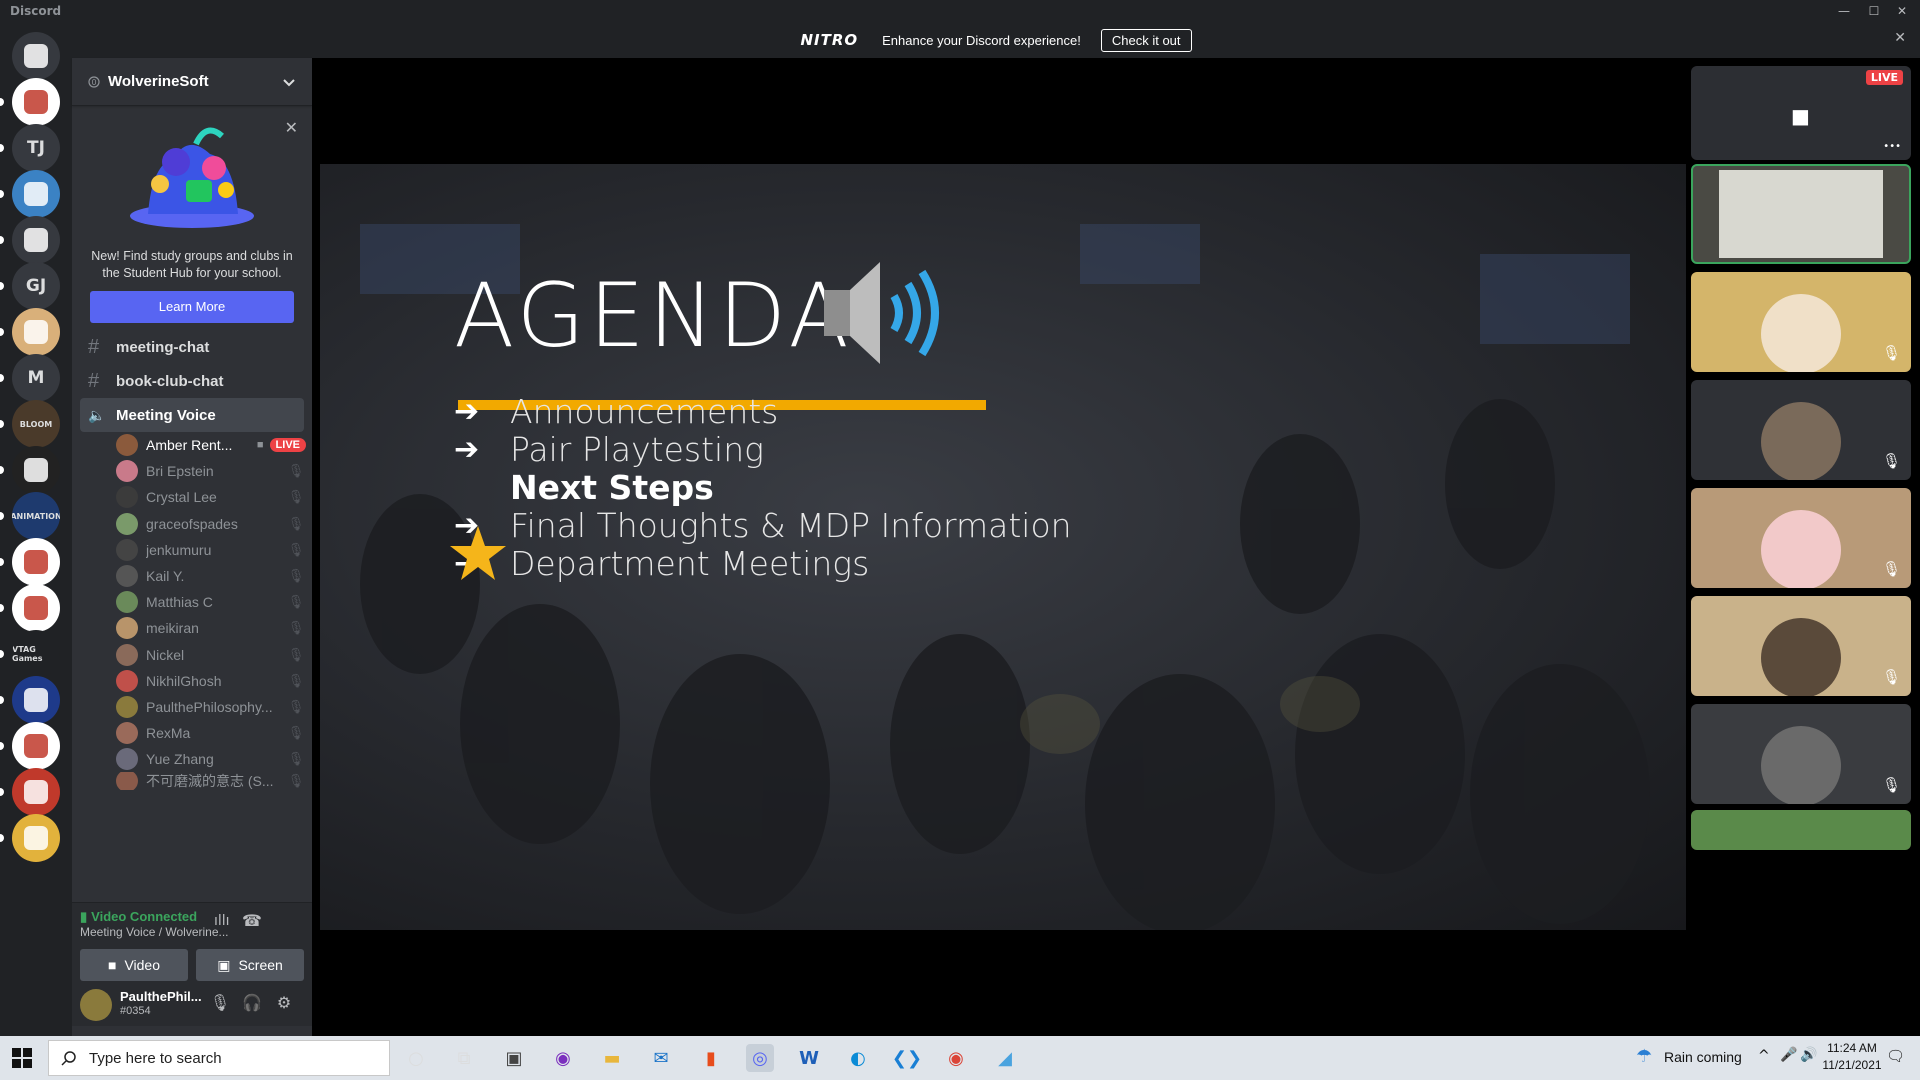 Image resolution: width=1920 pixels, height=1080 pixels. I want to click on more-options-icon: •••, so click(1892, 146).